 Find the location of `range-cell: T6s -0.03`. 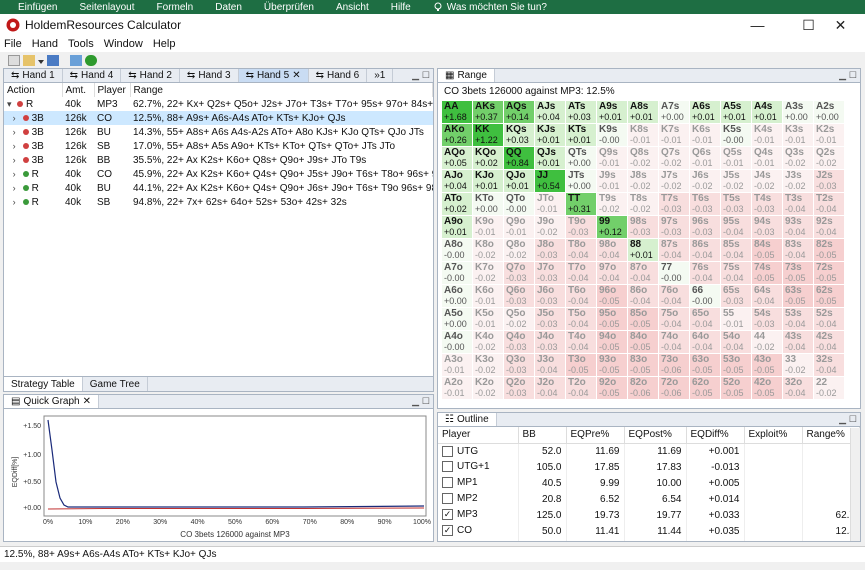

range-cell: T6s -0.03 is located at coordinates (705, 204).